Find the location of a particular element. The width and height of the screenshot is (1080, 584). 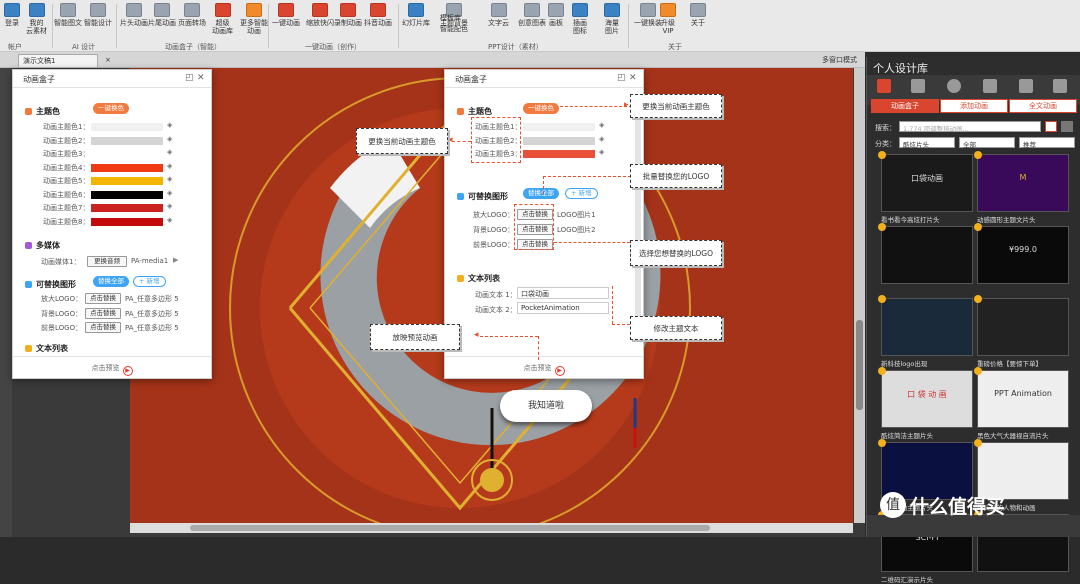

text-input: PocketAnimation is located at coordinates (563, 308).